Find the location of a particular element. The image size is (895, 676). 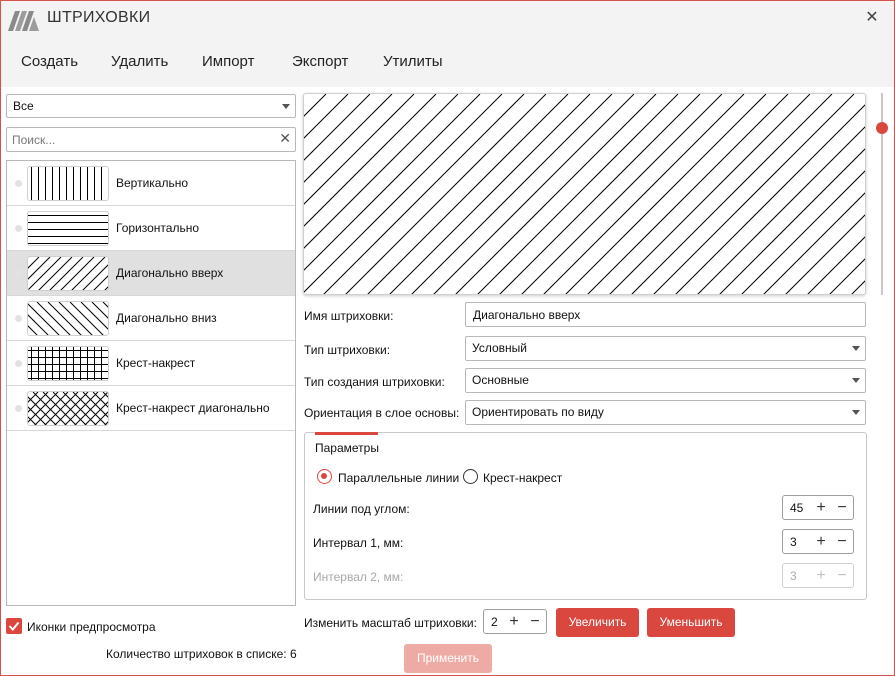

window-title: ШТРИХОВКИ is located at coordinates (99, 17).